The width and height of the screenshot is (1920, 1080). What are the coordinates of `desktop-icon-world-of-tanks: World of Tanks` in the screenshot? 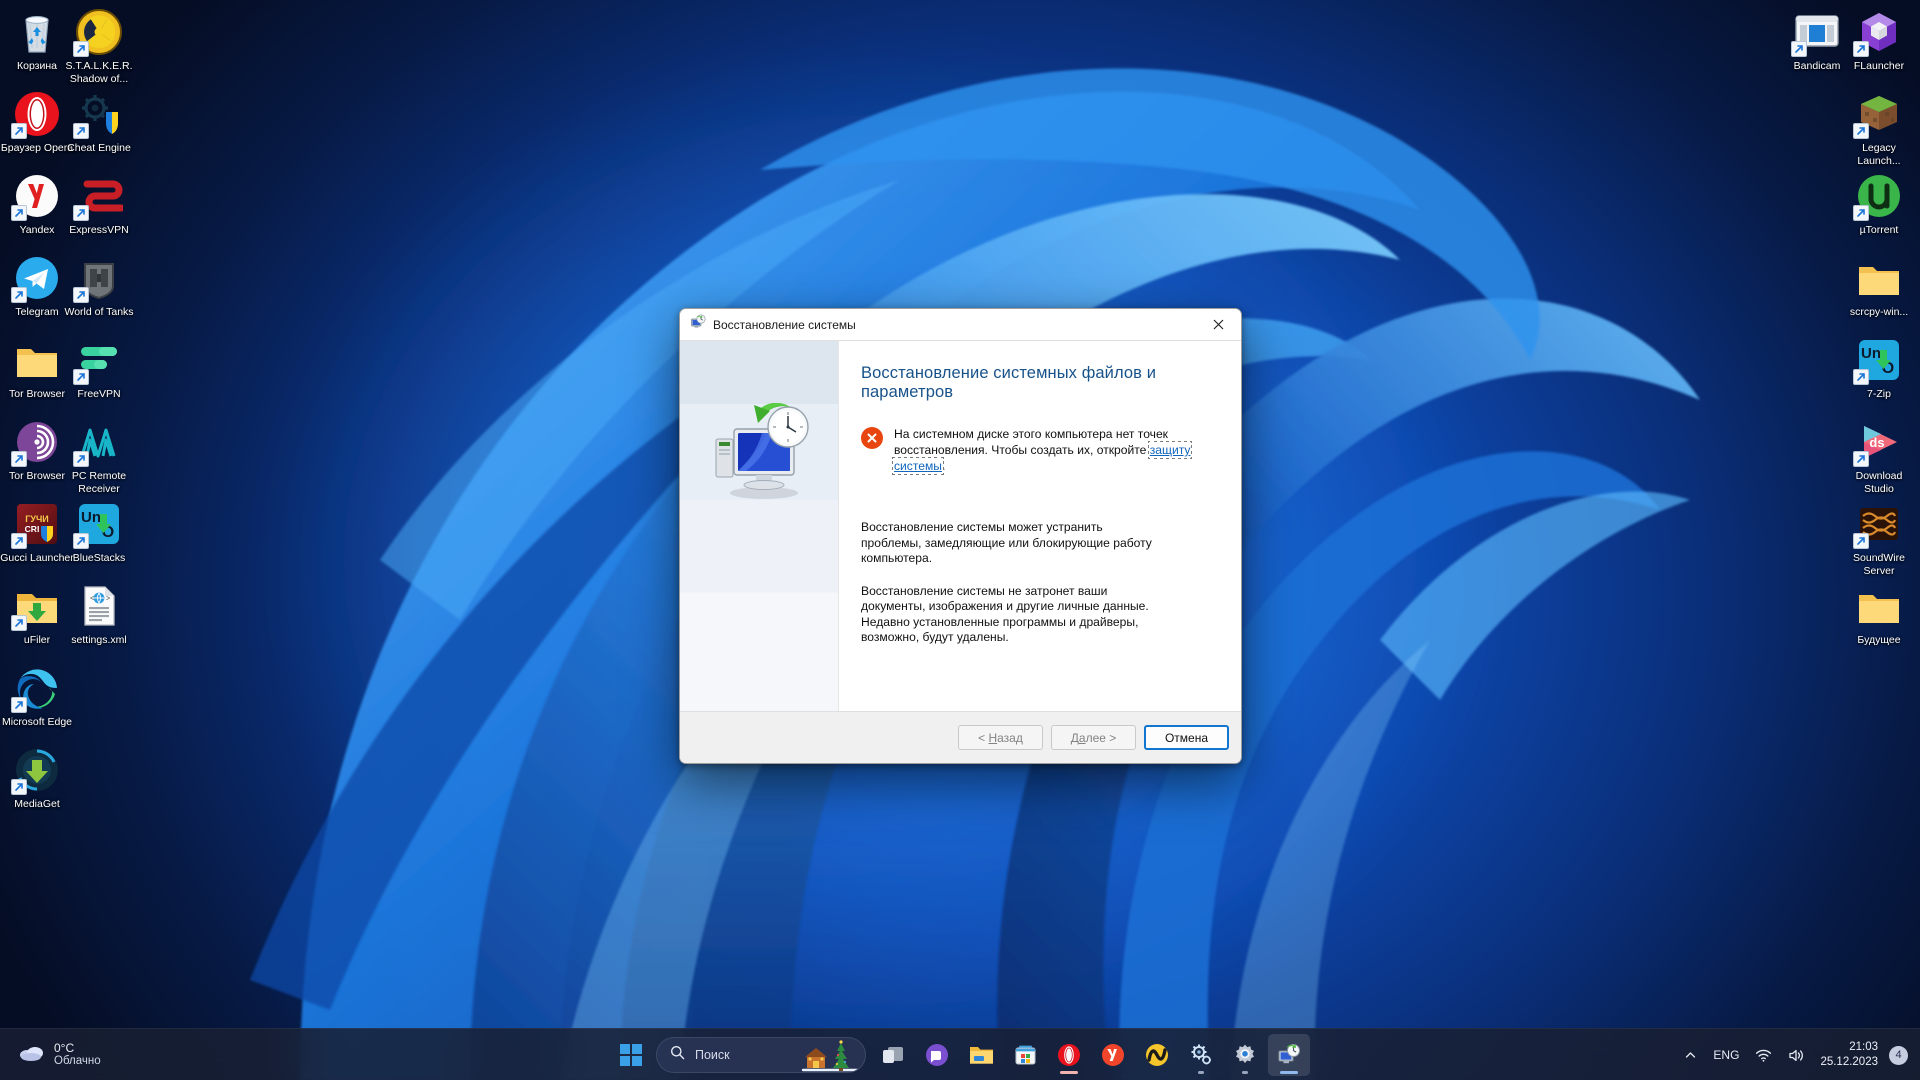 It's located at (99, 286).